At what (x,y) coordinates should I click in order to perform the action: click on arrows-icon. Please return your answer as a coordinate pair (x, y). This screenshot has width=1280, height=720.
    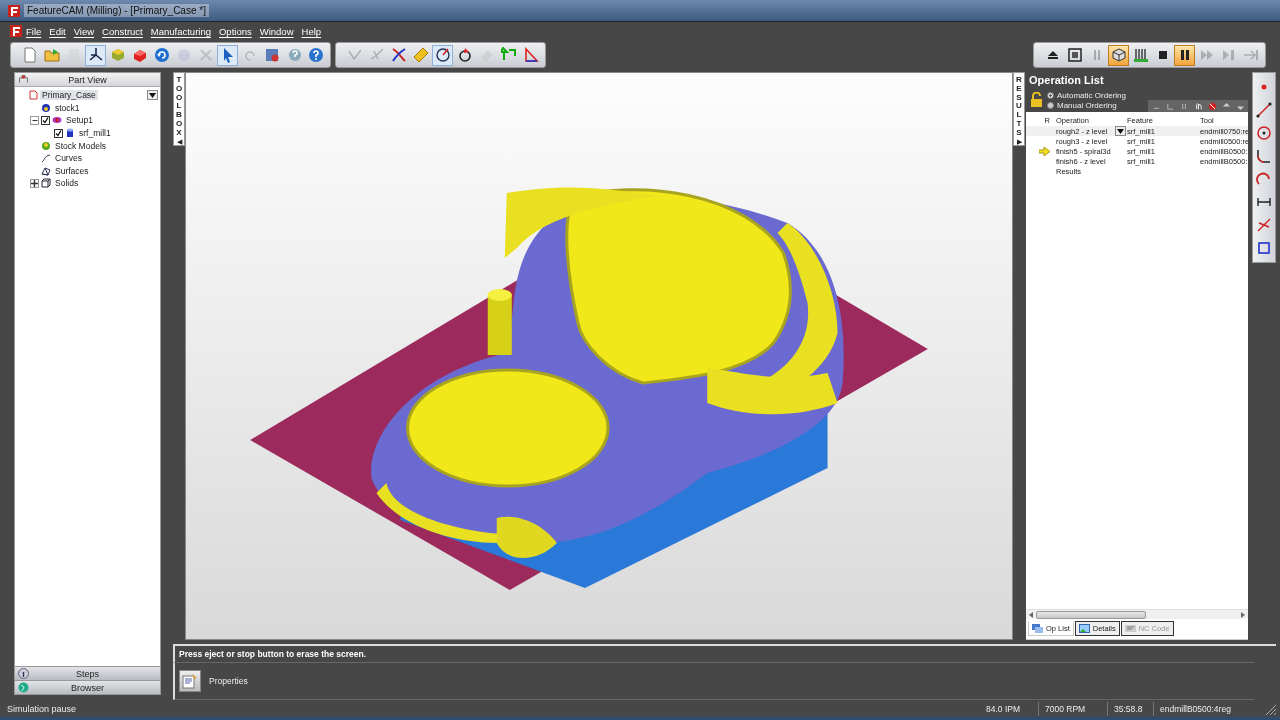
    Looking at the image, I should click on (508, 55).